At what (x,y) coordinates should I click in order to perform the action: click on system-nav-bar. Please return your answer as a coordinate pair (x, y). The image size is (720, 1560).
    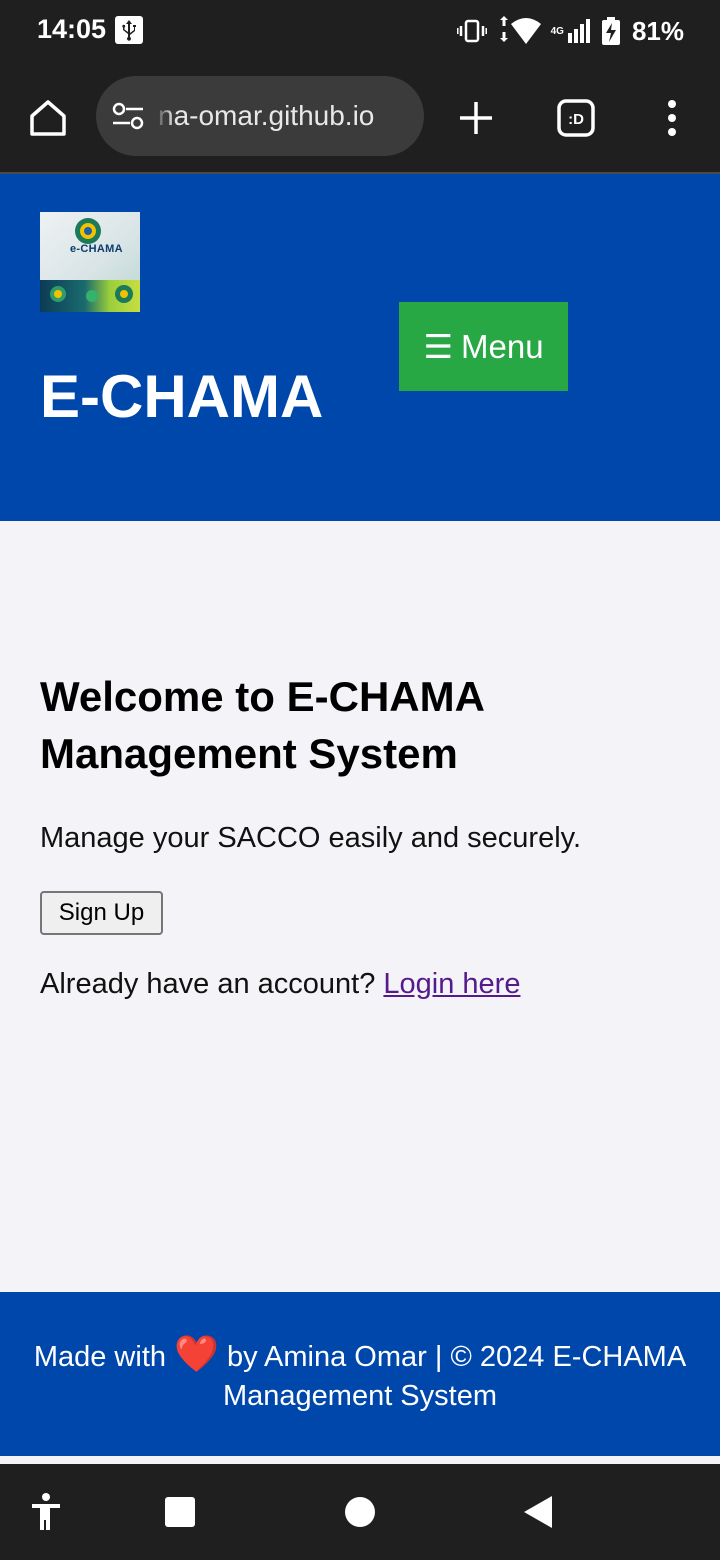
    Looking at the image, I should click on (360, 1512).